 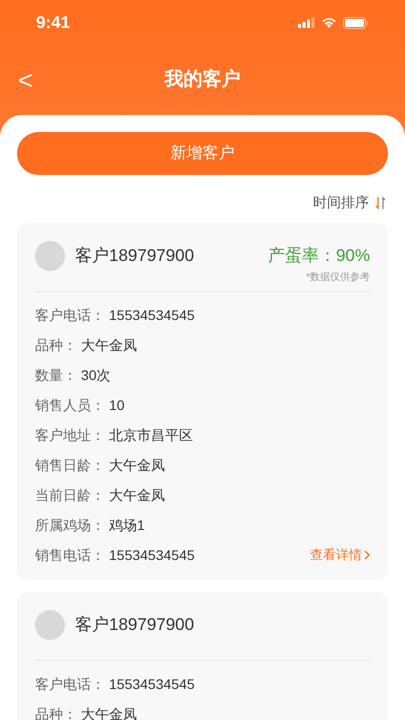 What do you see at coordinates (349, 202) in the screenshot?
I see `sort-button: 时间排序` at bounding box center [349, 202].